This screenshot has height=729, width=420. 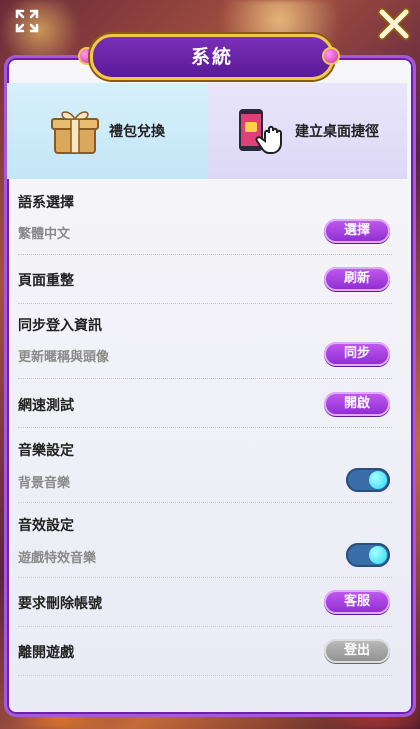 I want to click on logout-button: 登出, so click(x=357, y=651).